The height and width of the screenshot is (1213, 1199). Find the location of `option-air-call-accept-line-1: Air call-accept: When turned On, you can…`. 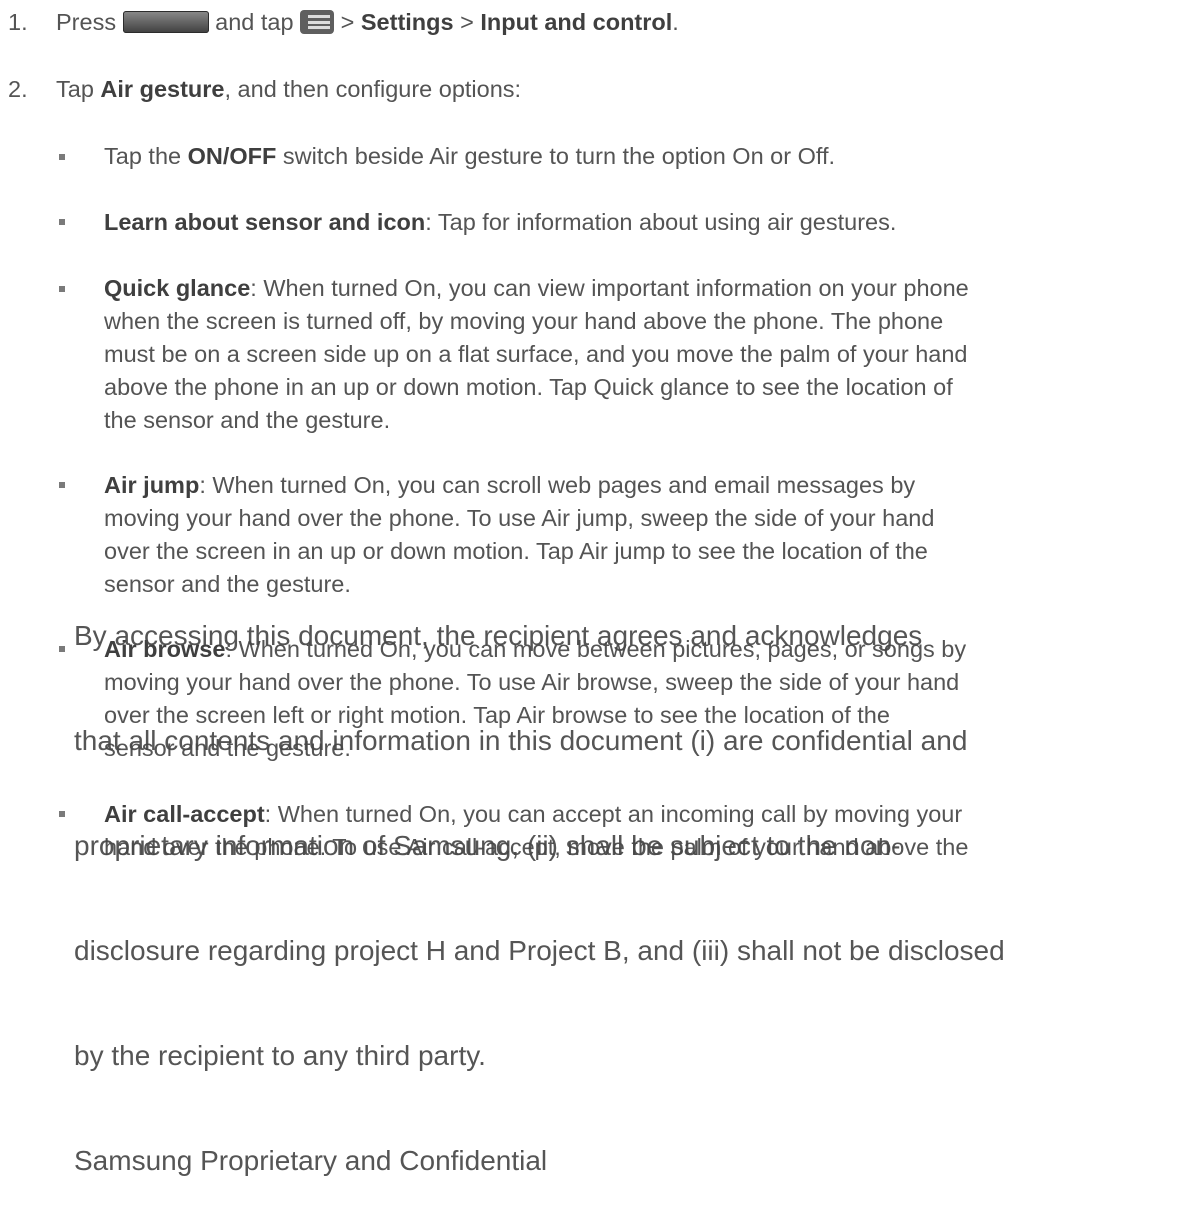

option-air-call-accept-line-1: Air call-accept: When turned On, you can… is located at coordinates (533, 814).